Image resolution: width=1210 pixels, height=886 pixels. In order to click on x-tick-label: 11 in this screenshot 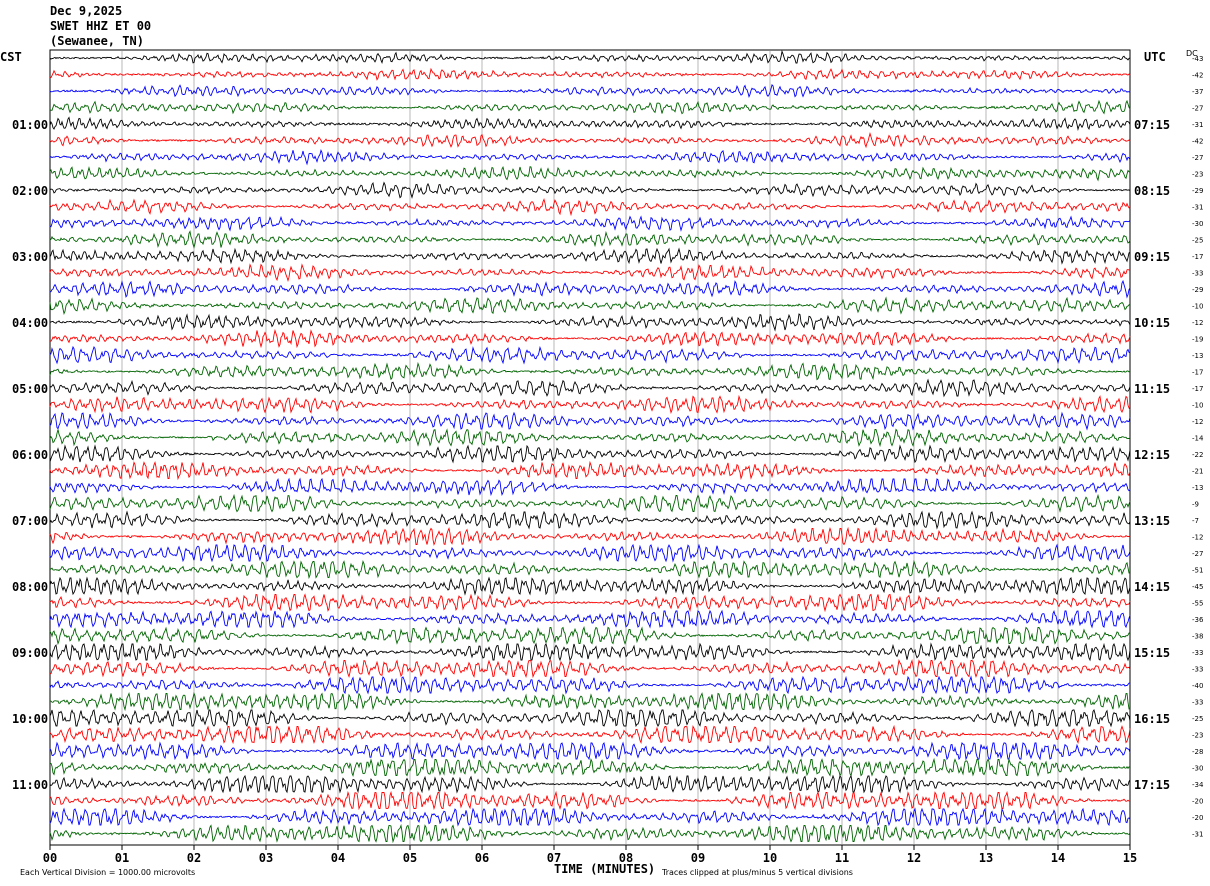, I will do `click(842, 858)`.